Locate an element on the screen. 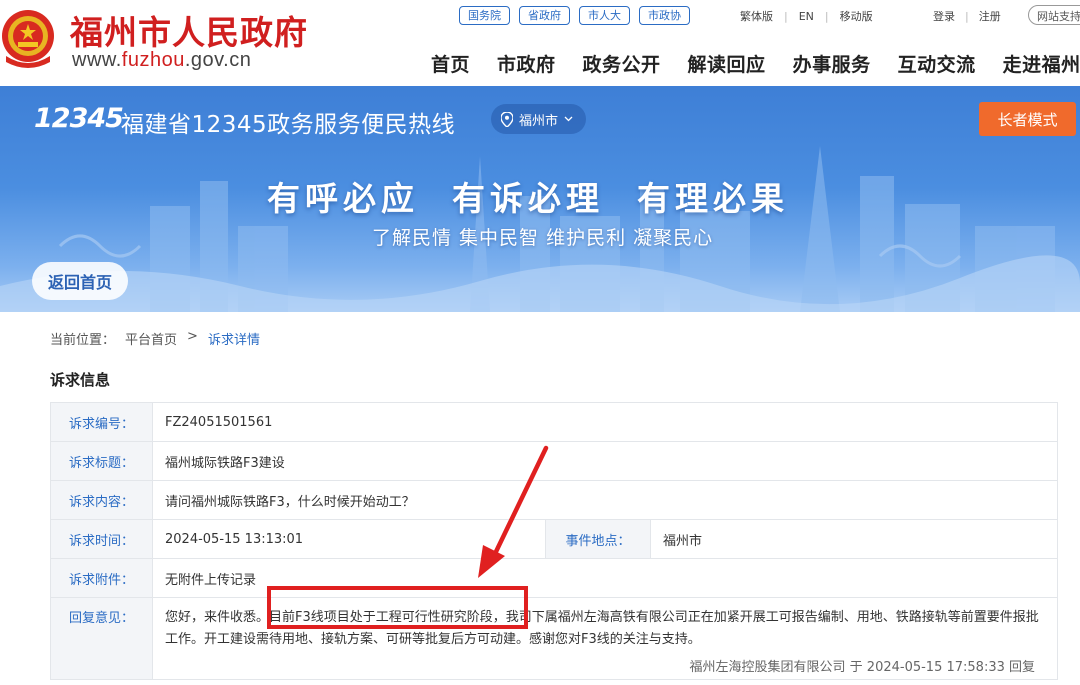 This screenshot has width=1080, height=685. breadcrumb: 当前位置： 平台首页 > 诉求详情 is located at coordinates (155, 338).